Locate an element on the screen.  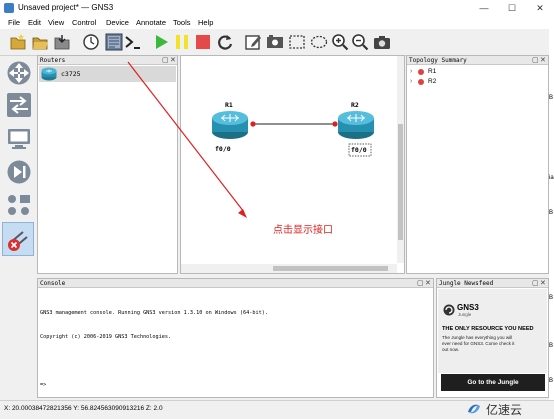
router-icon is located at coordinates (49, 74).